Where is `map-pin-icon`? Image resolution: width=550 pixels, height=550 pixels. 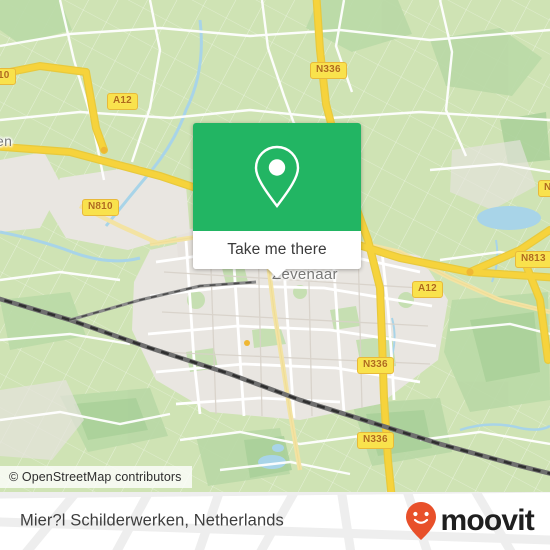 map-pin-icon is located at coordinates (277, 176).